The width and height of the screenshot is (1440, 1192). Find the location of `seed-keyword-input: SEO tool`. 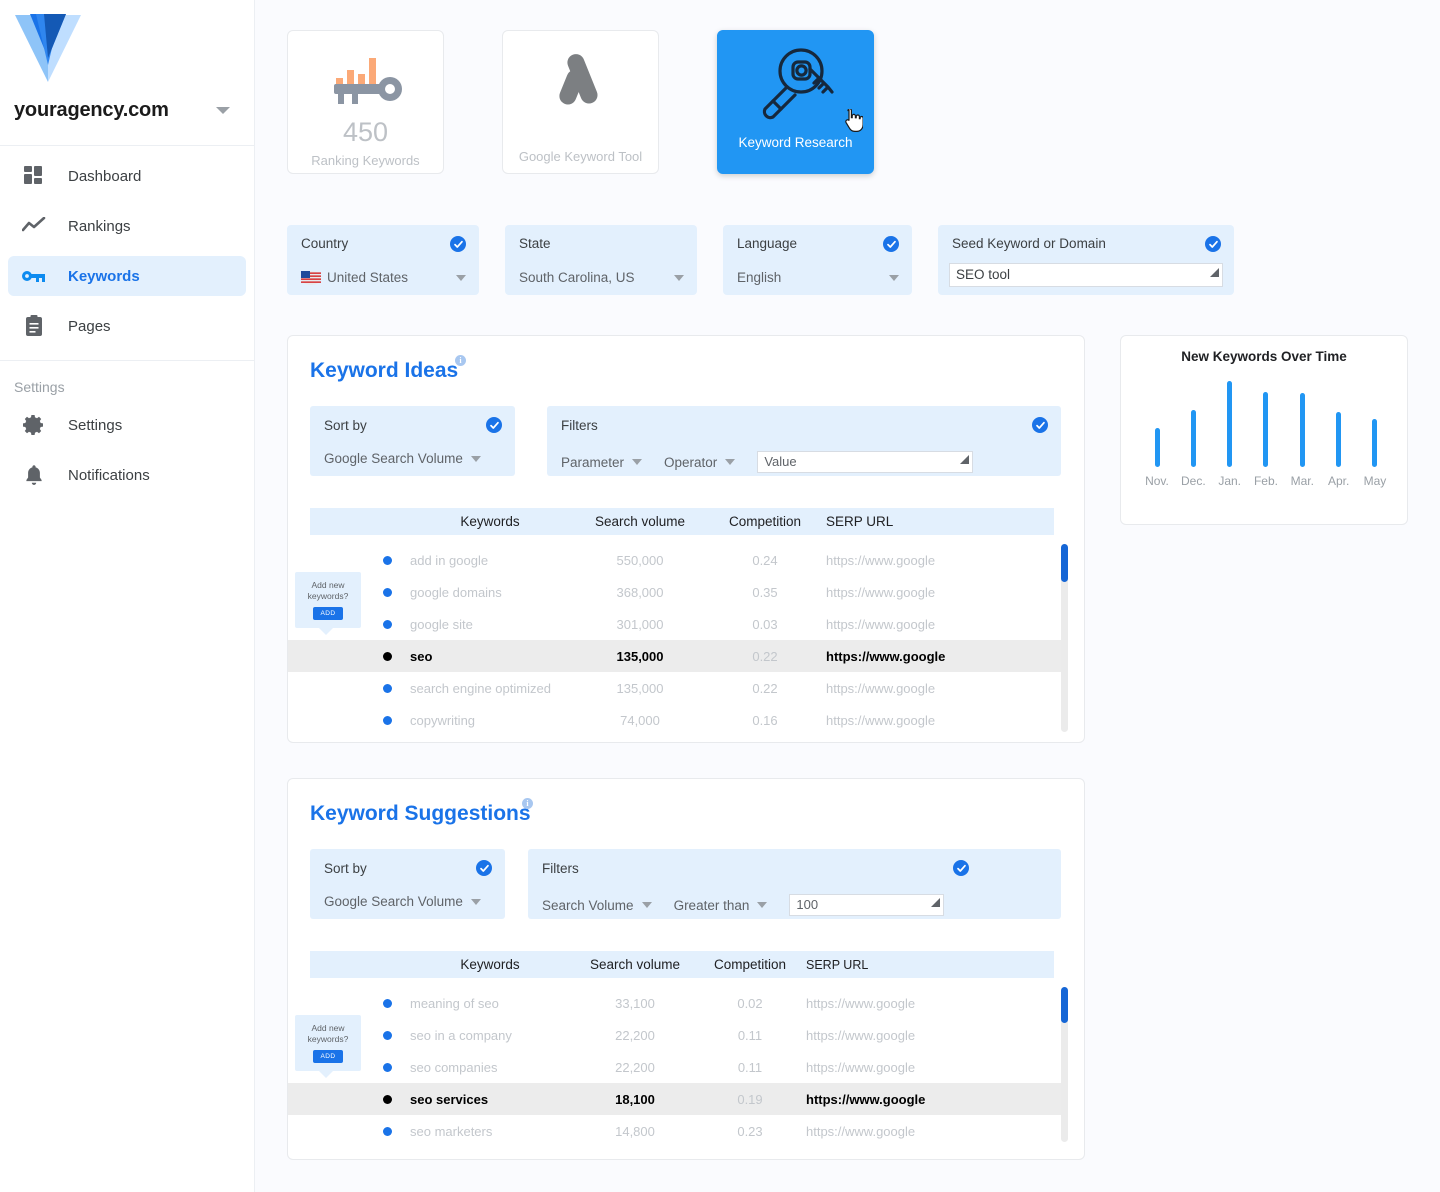

seed-keyword-input: SEO tool is located at coordinates (1086, 275).